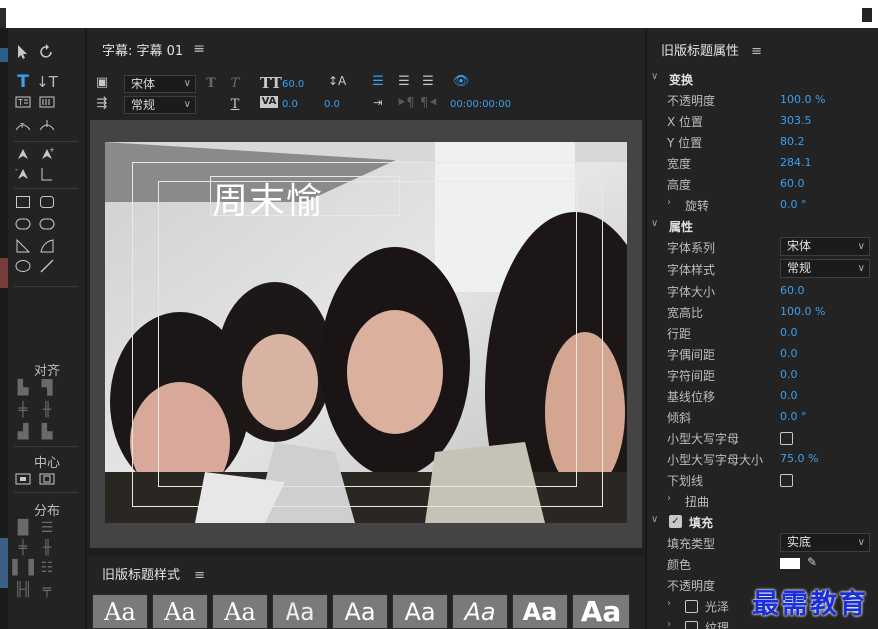  What do you see at coordinates (691, 606) in the screenshot?
I see `sheen-checkbox` at bounding box center [691, 606].